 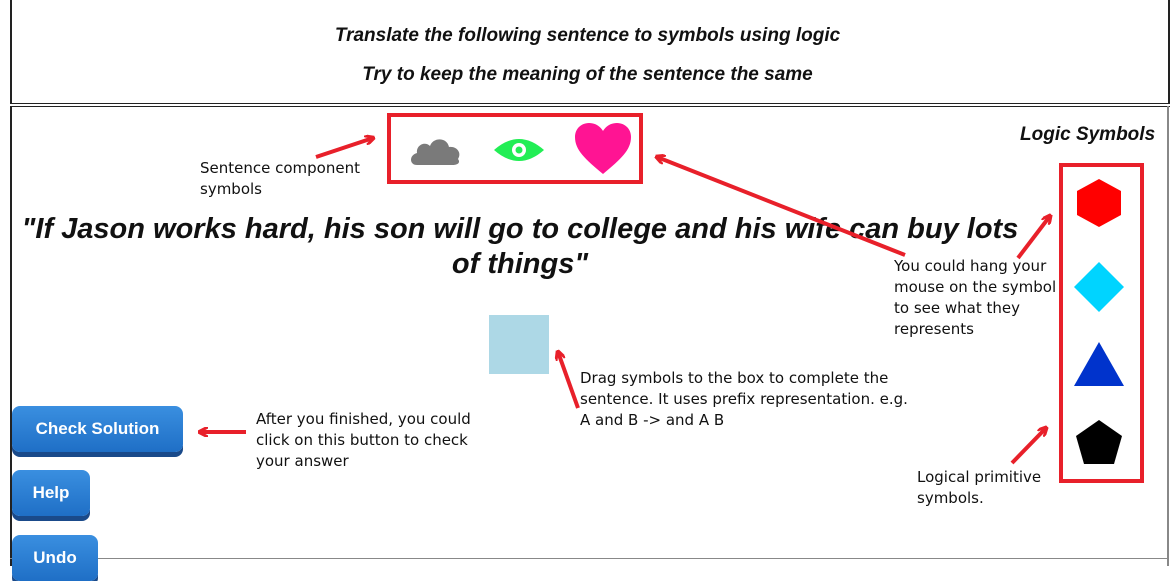 I want to click on logic-symbols-title: Logic Symbols, so click(x=1088, y=134).